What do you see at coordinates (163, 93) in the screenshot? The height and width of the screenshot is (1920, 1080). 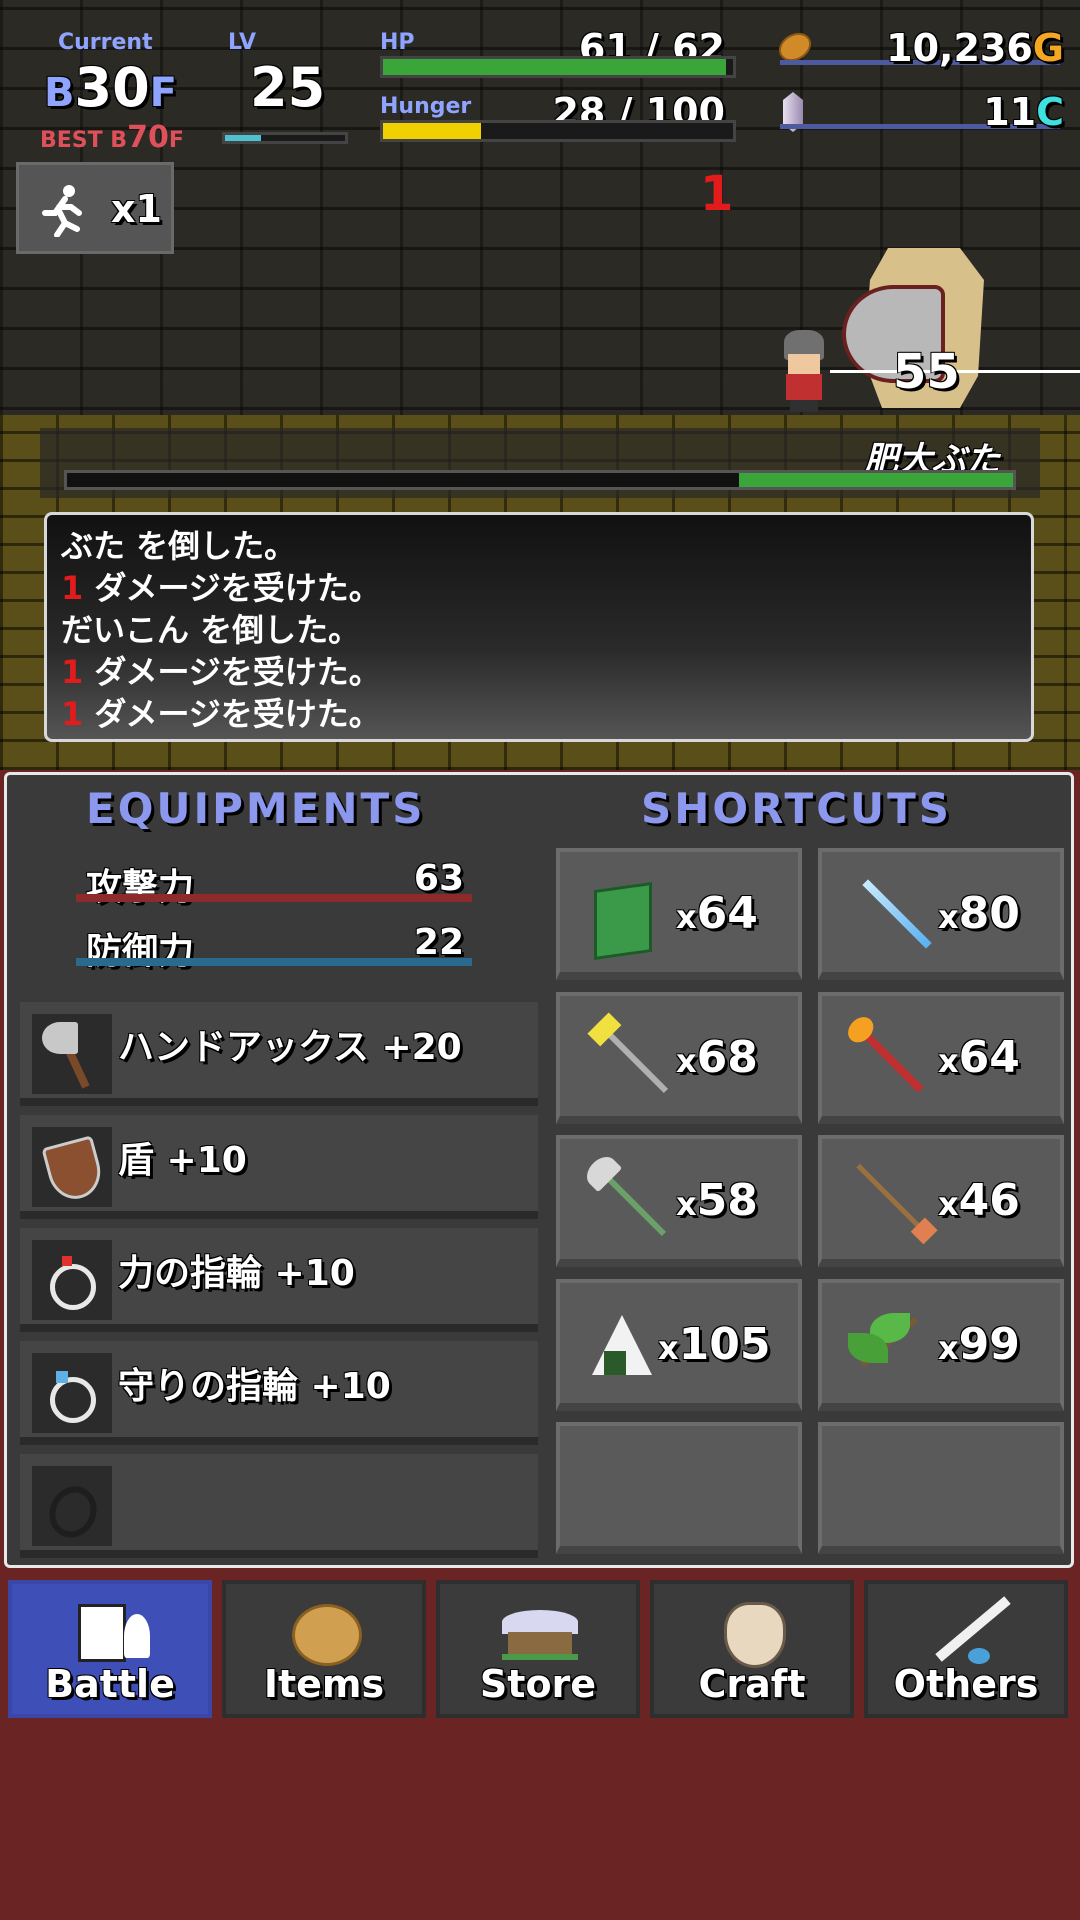 I see `floor-suffix: F` at bounding box center [163, 93].